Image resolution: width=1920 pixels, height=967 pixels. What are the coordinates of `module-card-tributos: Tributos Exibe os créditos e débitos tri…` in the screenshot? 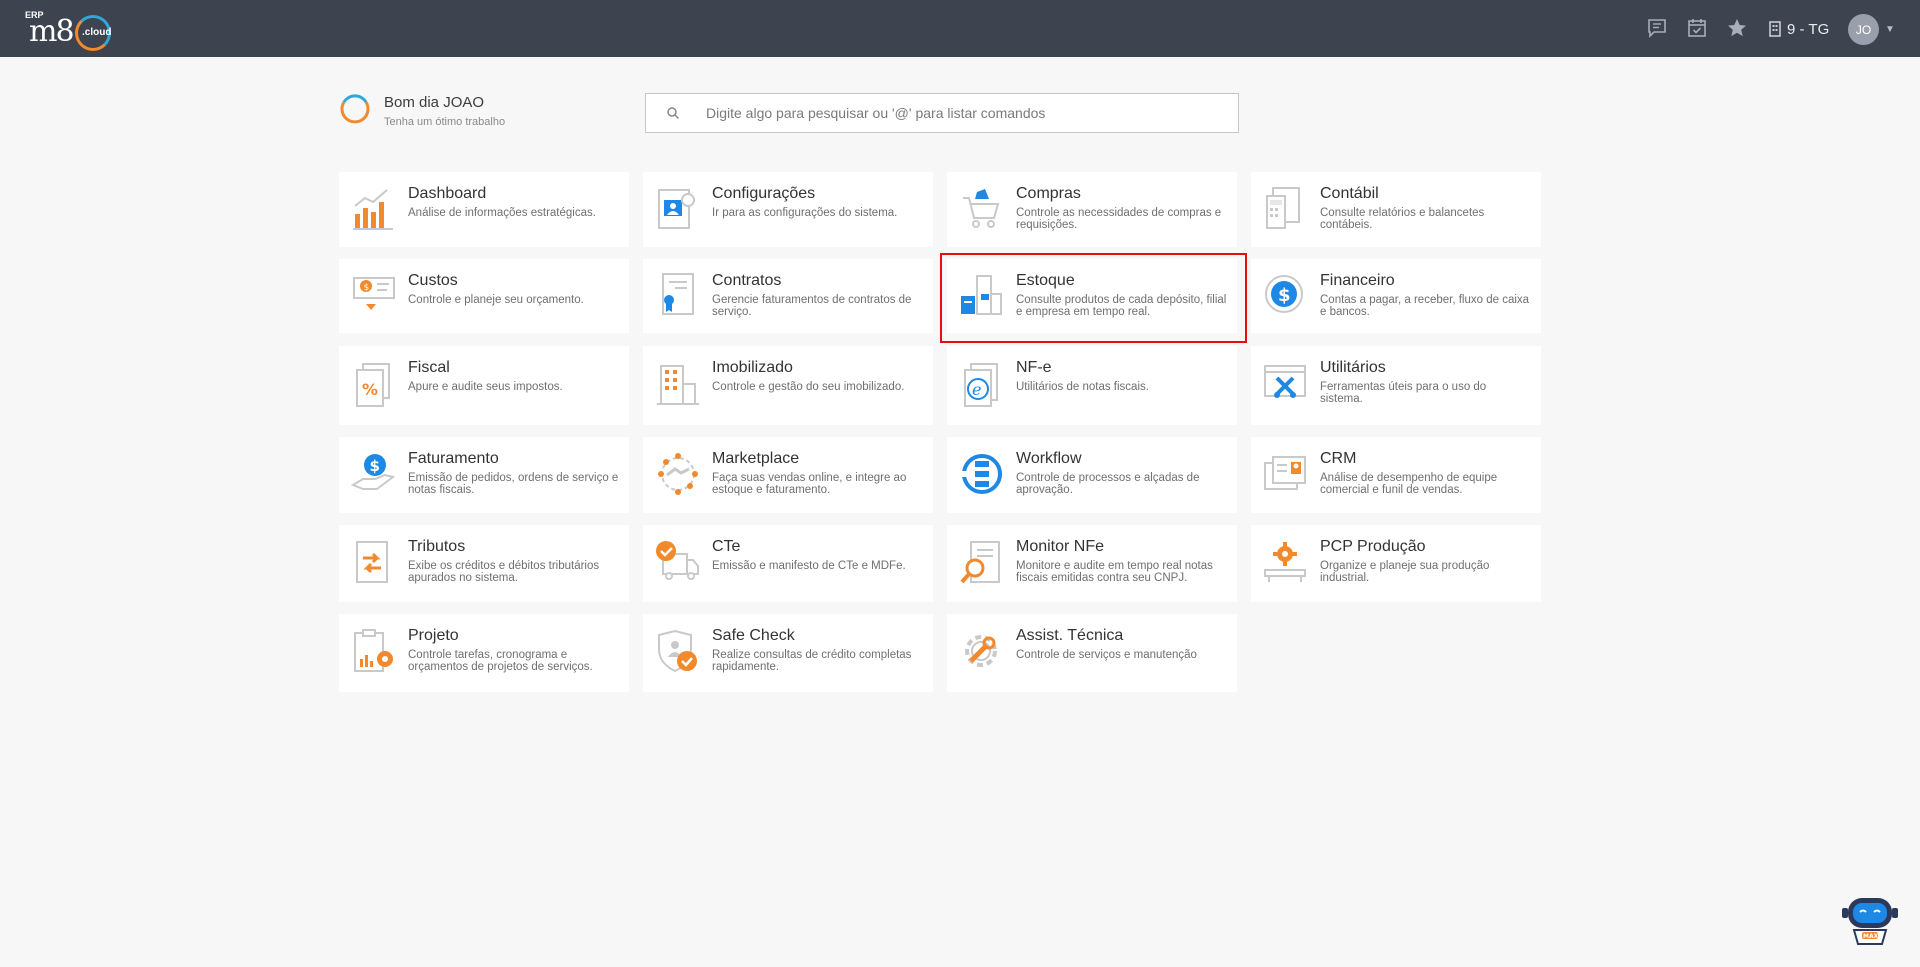 It's located at (484, 563).